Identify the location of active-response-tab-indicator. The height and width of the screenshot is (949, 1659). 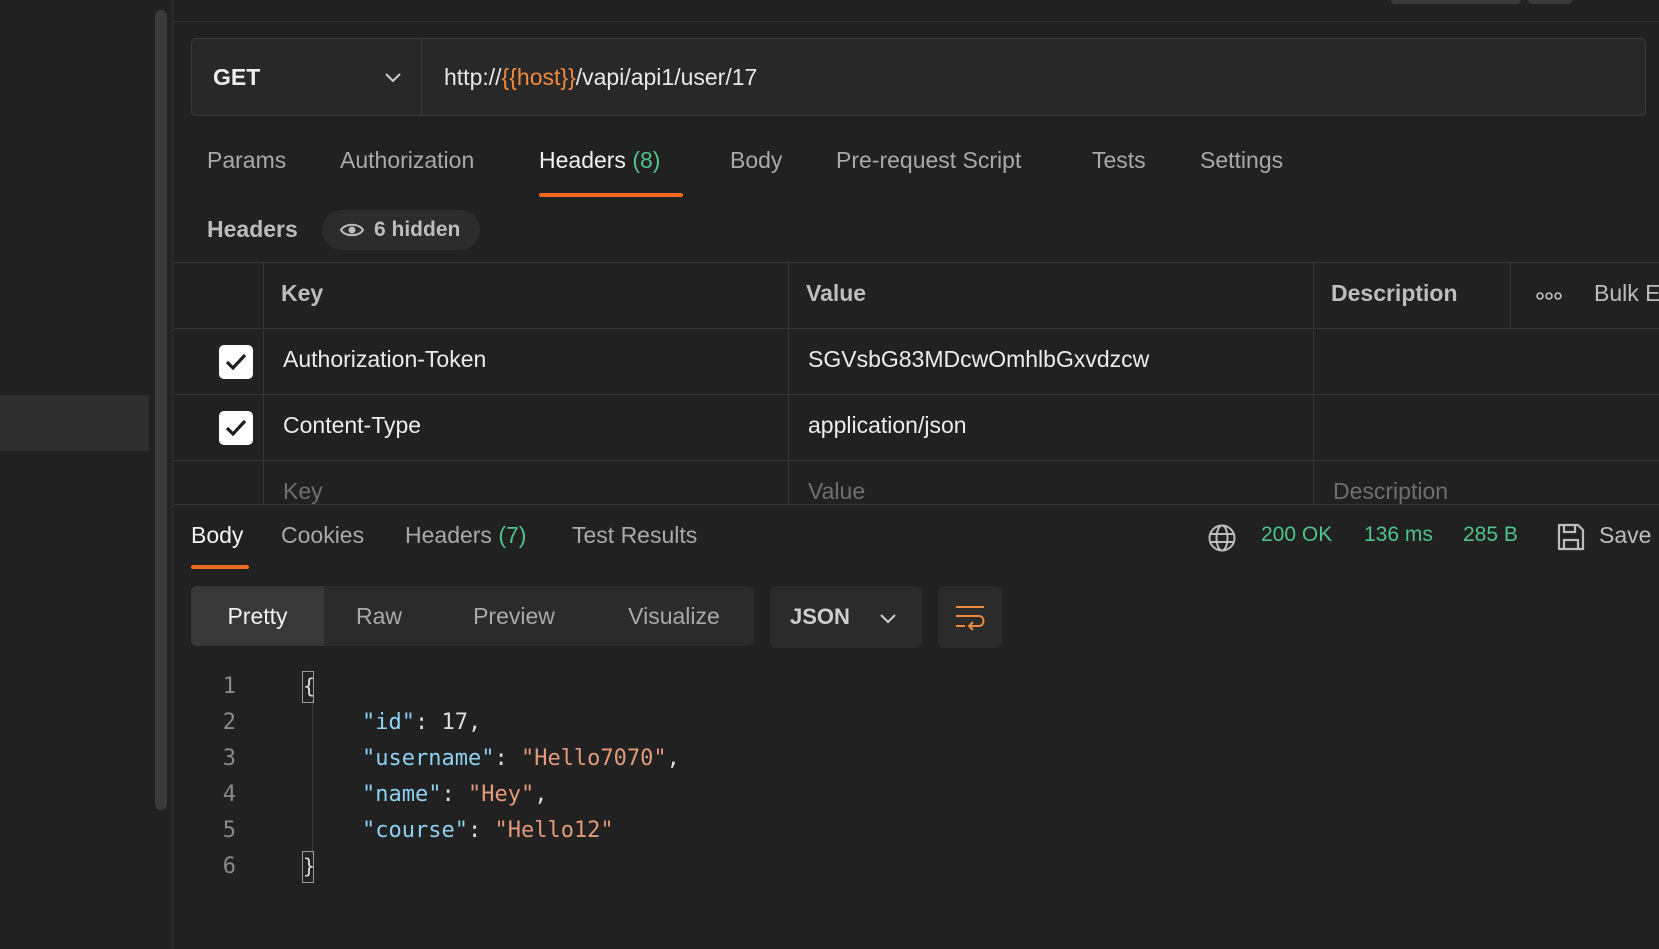
(220, 567).